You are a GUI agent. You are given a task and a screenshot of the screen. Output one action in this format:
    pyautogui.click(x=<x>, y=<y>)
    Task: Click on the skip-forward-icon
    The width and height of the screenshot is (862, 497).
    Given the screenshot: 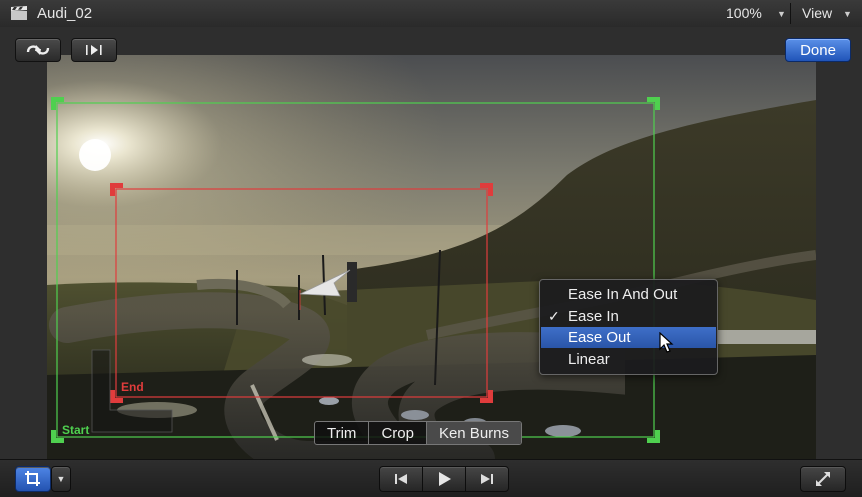 What is the action you would take?
    pyautogui.click(x=487, y=479)
    